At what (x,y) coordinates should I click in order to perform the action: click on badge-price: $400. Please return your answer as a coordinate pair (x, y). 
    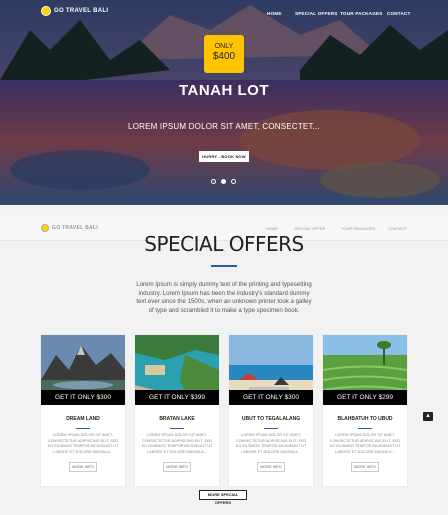
    Looking at the image, I should click on (224, 56).